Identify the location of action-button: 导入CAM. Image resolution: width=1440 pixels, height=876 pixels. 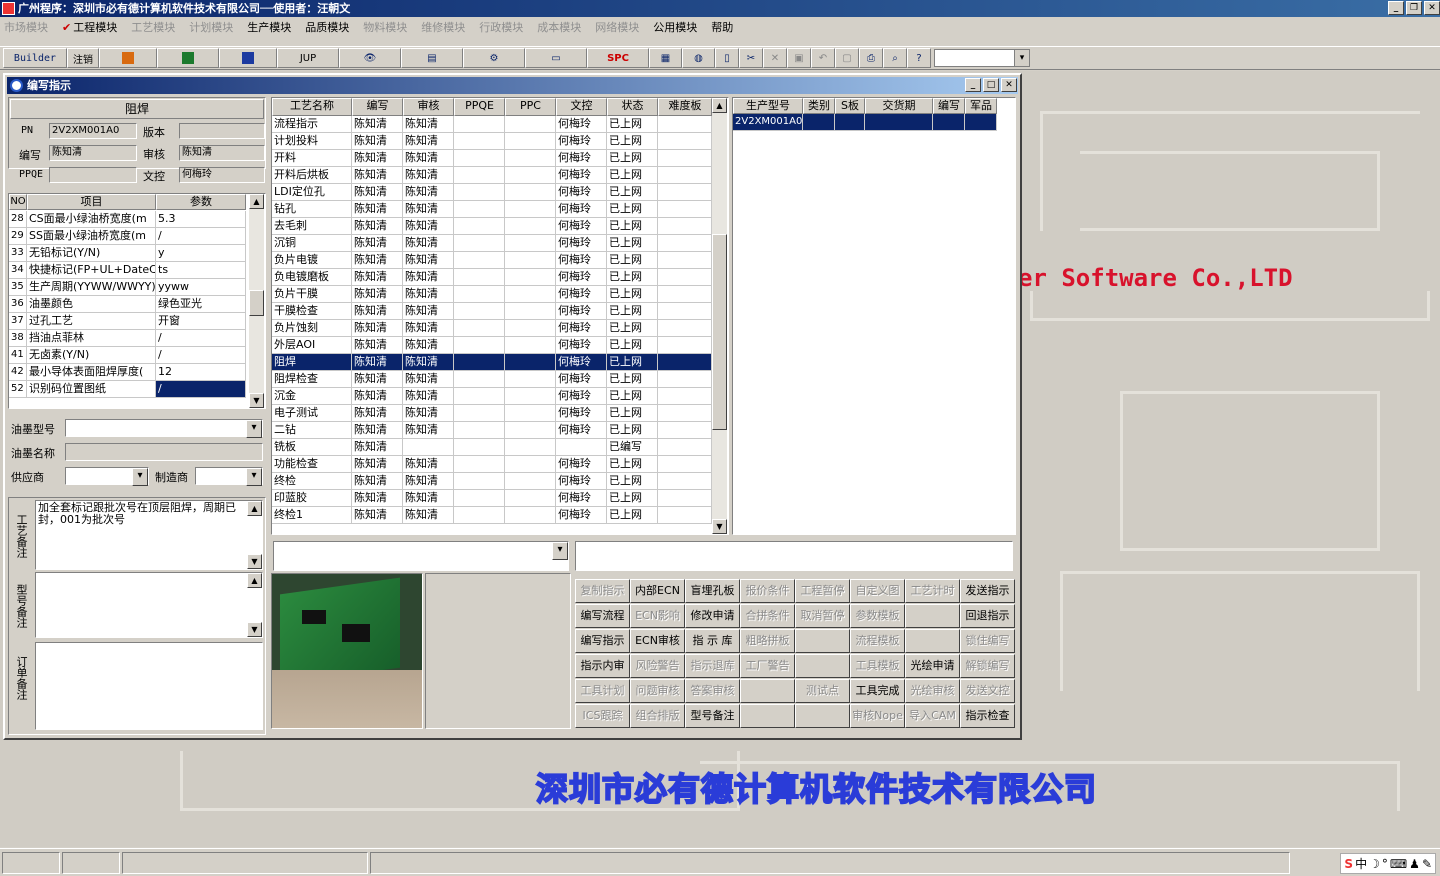
(932, 716).